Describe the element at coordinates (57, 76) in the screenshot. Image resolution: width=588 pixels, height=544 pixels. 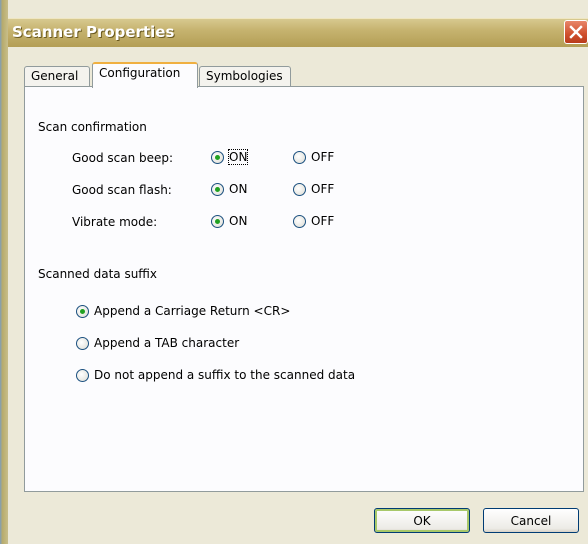
I see `tab-general: General` at that location.